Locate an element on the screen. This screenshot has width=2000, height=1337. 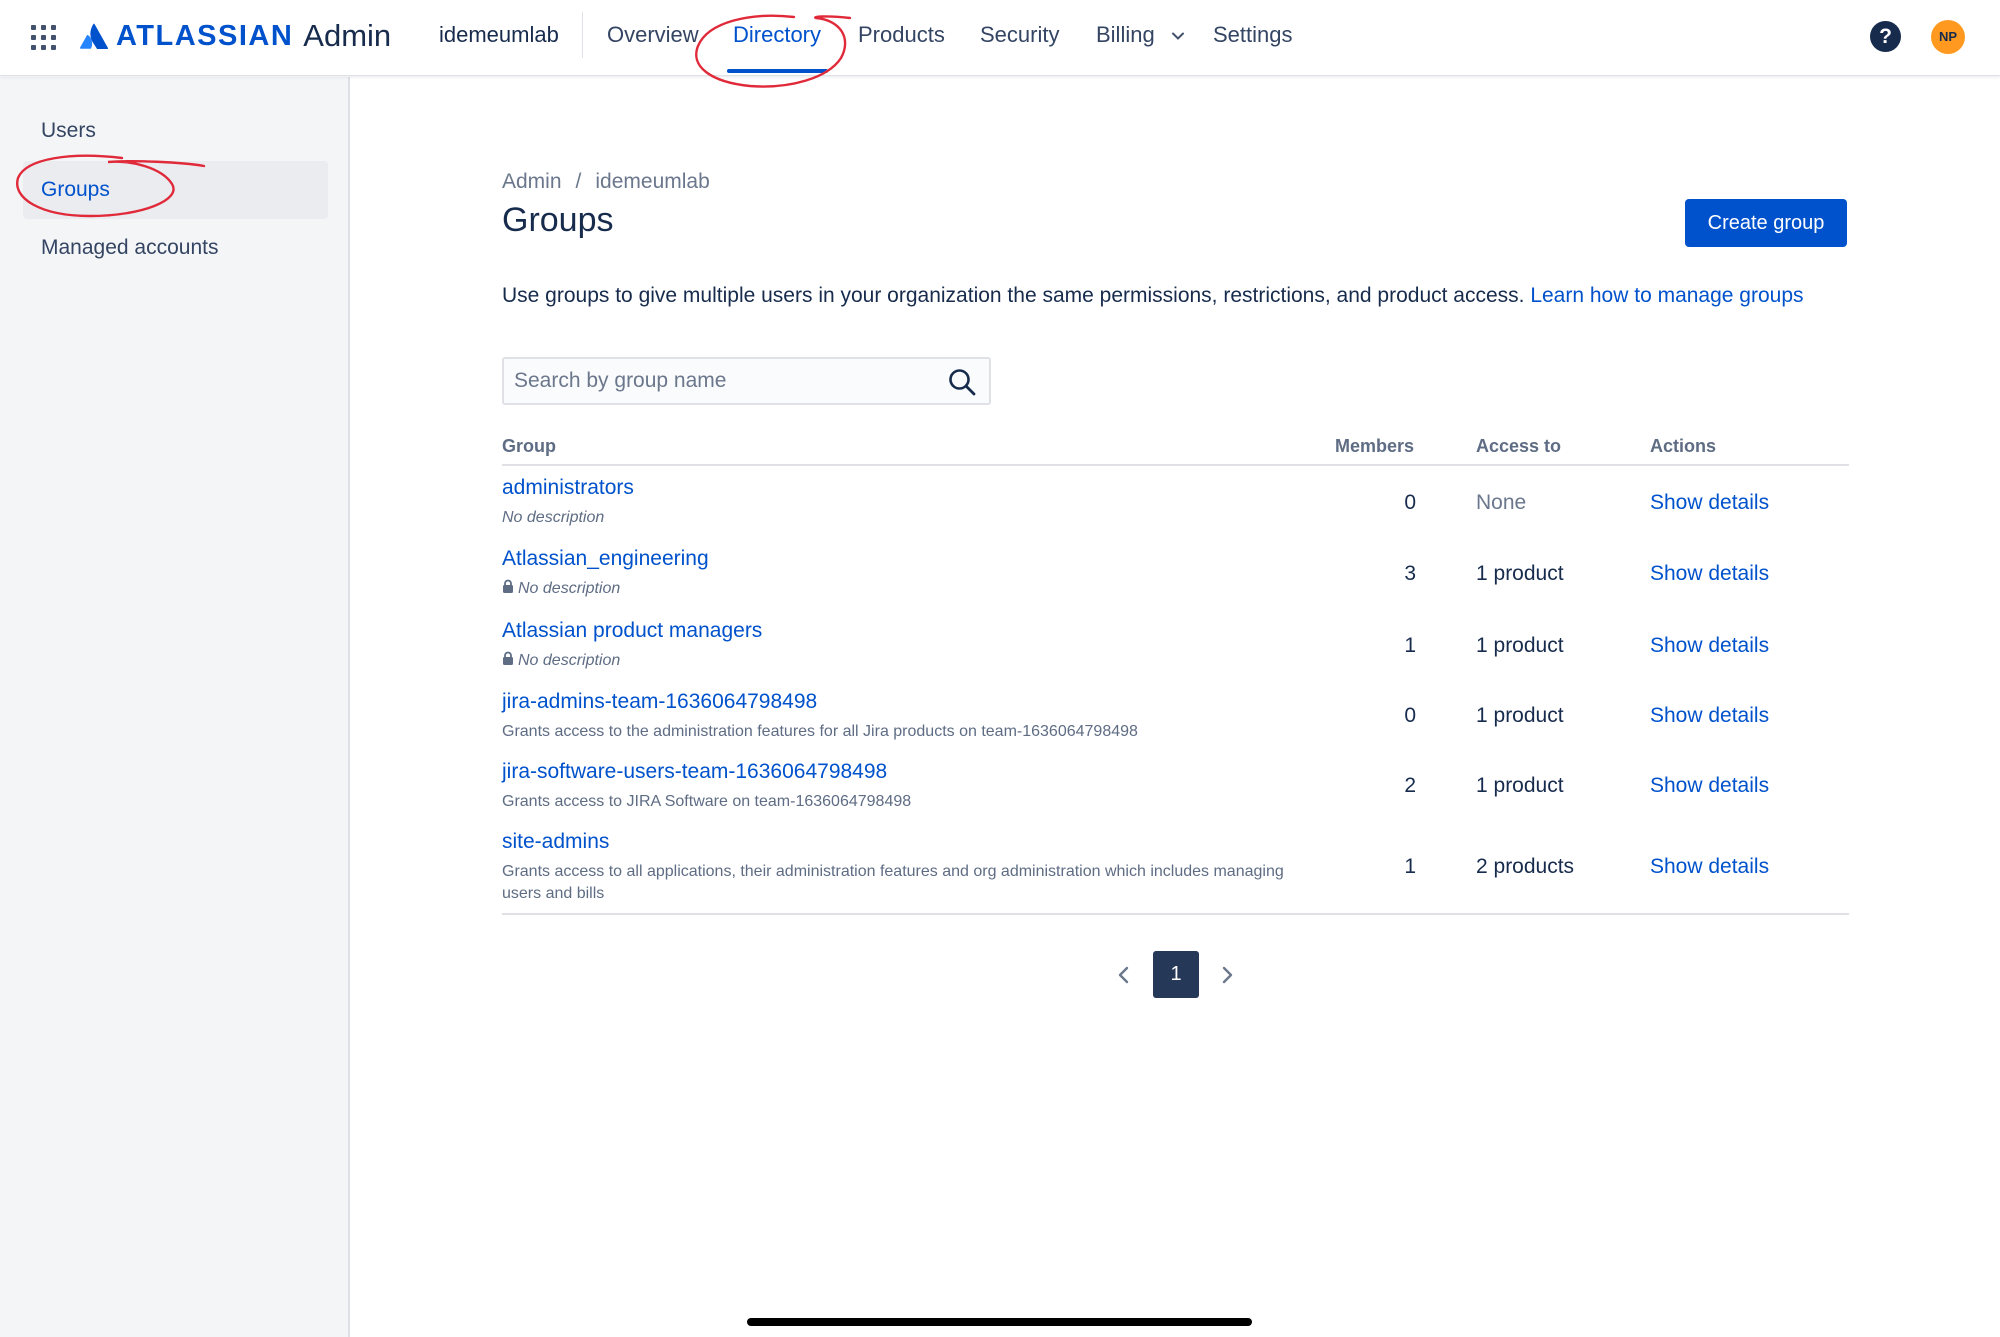
help-icon: ? is located at coordinates (1885, 36).